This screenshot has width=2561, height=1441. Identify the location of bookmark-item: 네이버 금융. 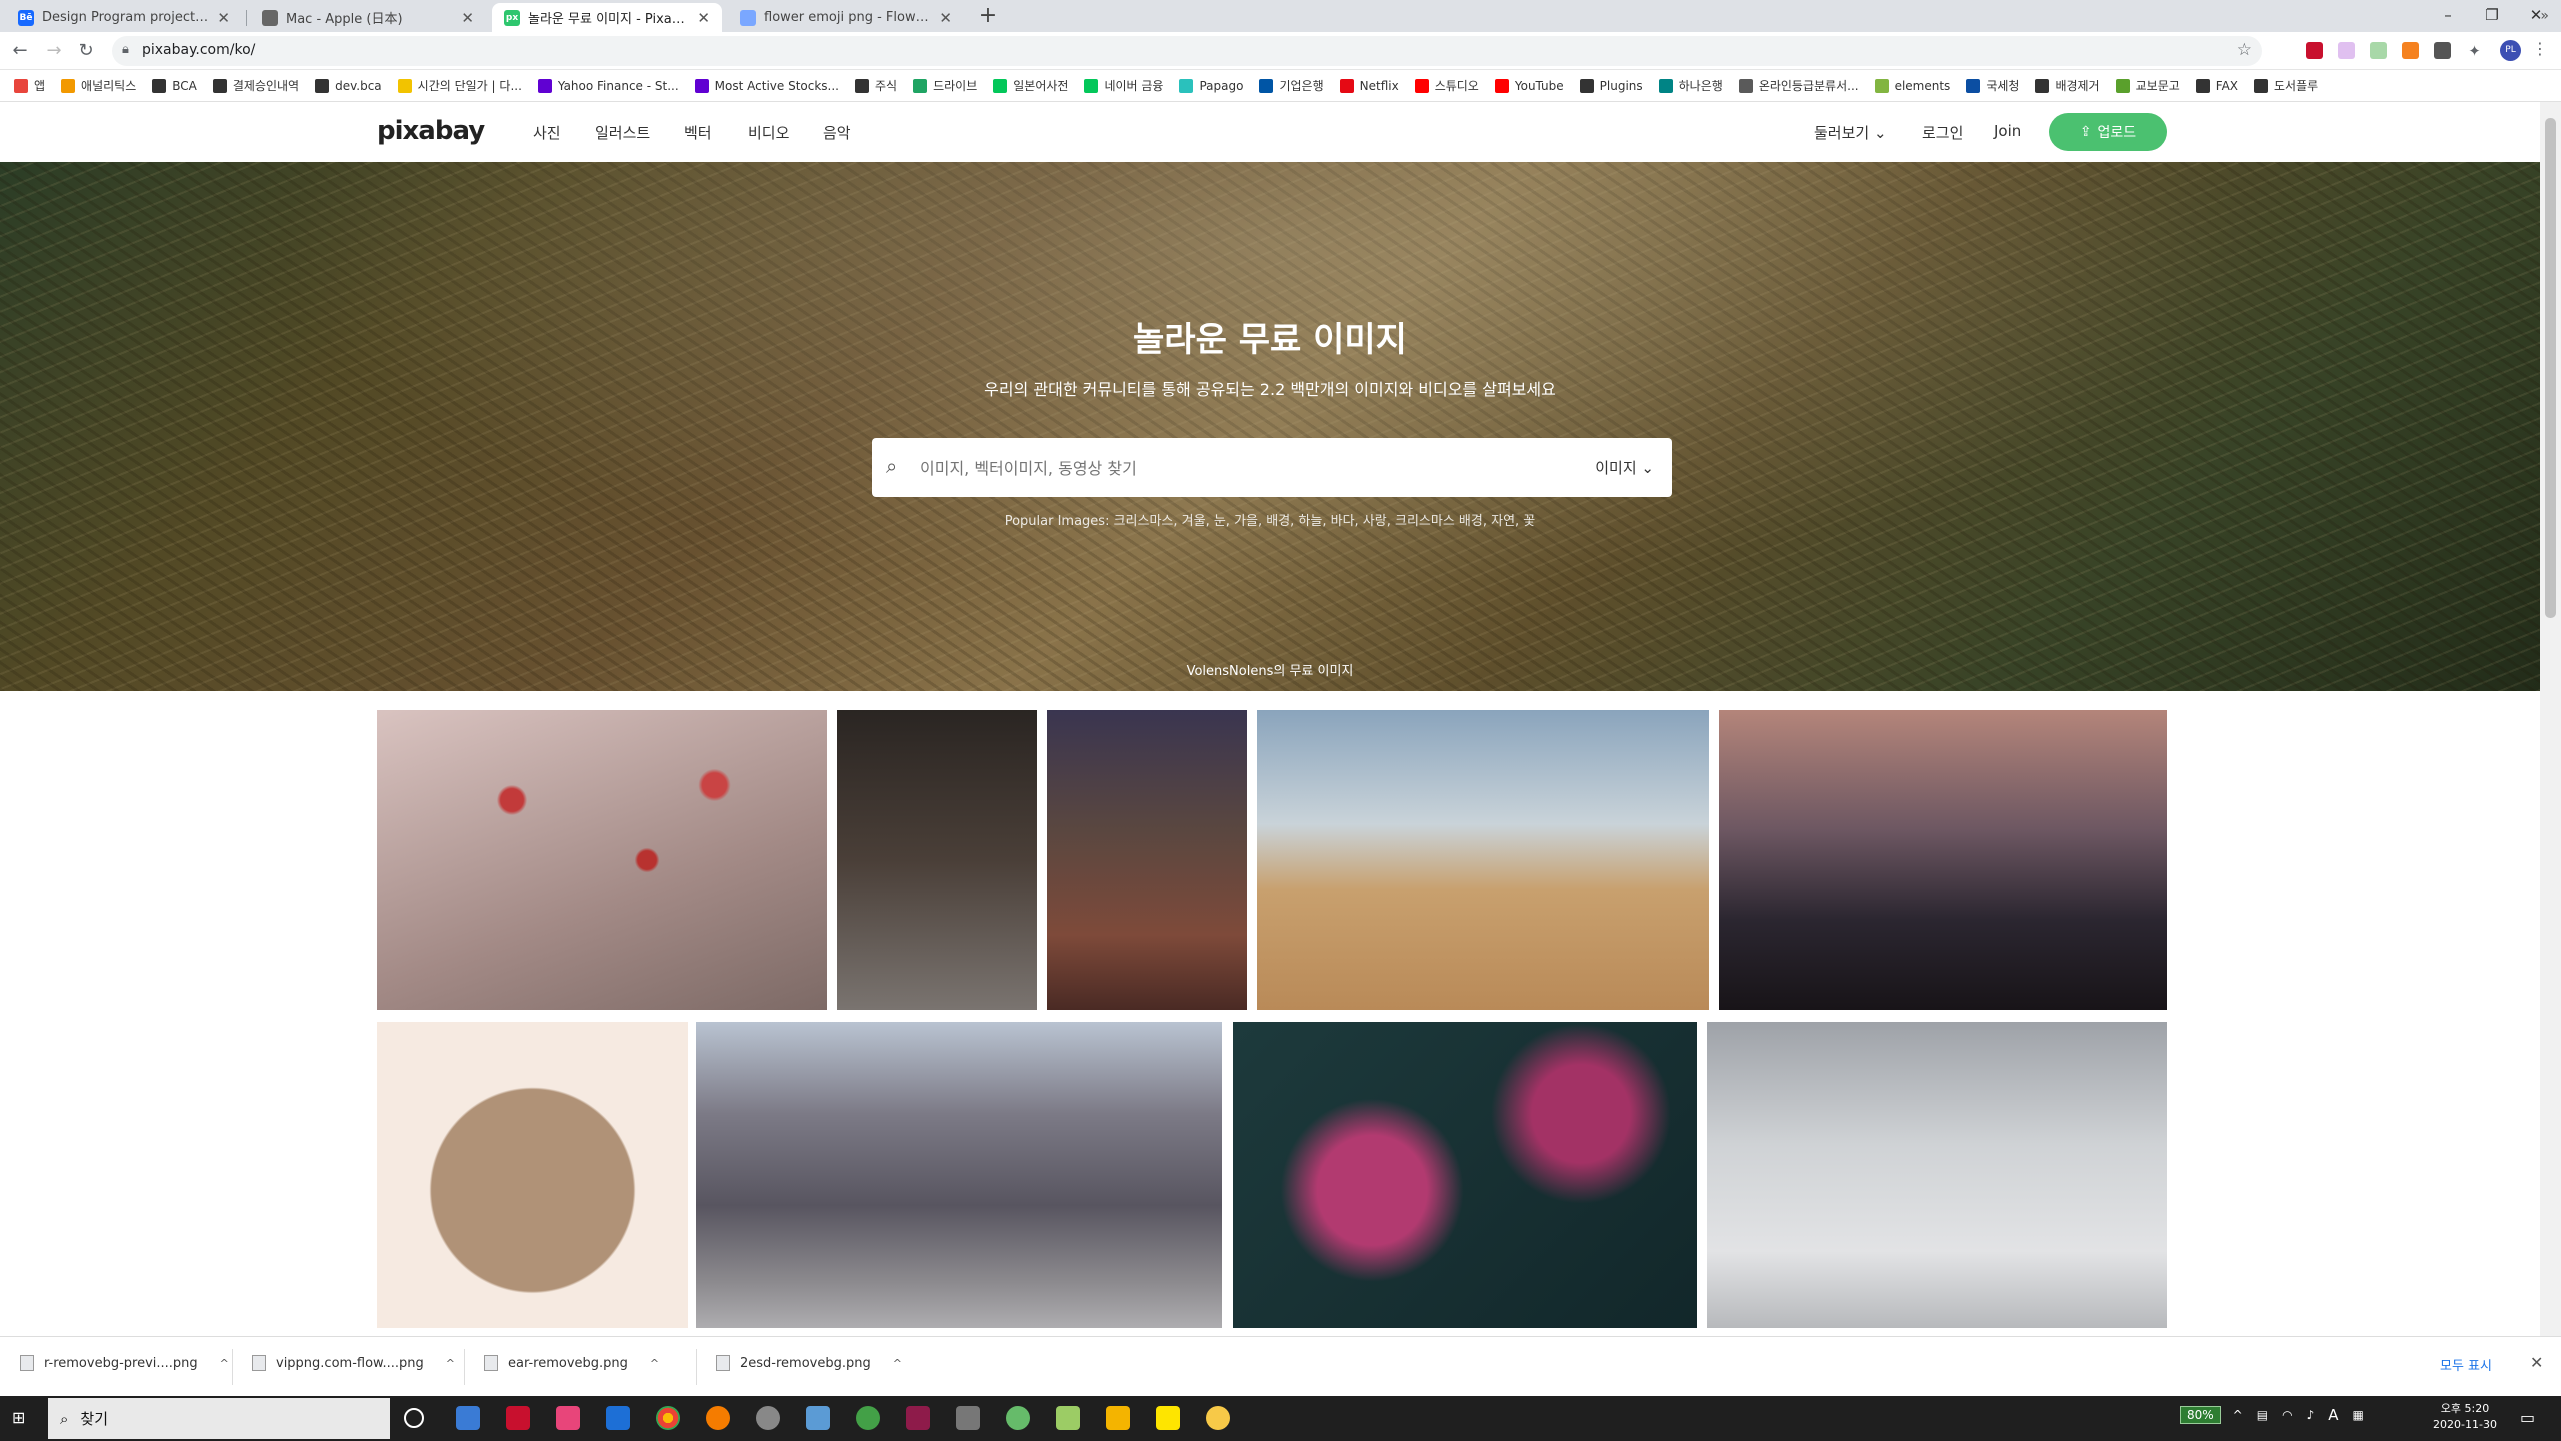
(1123, 85).